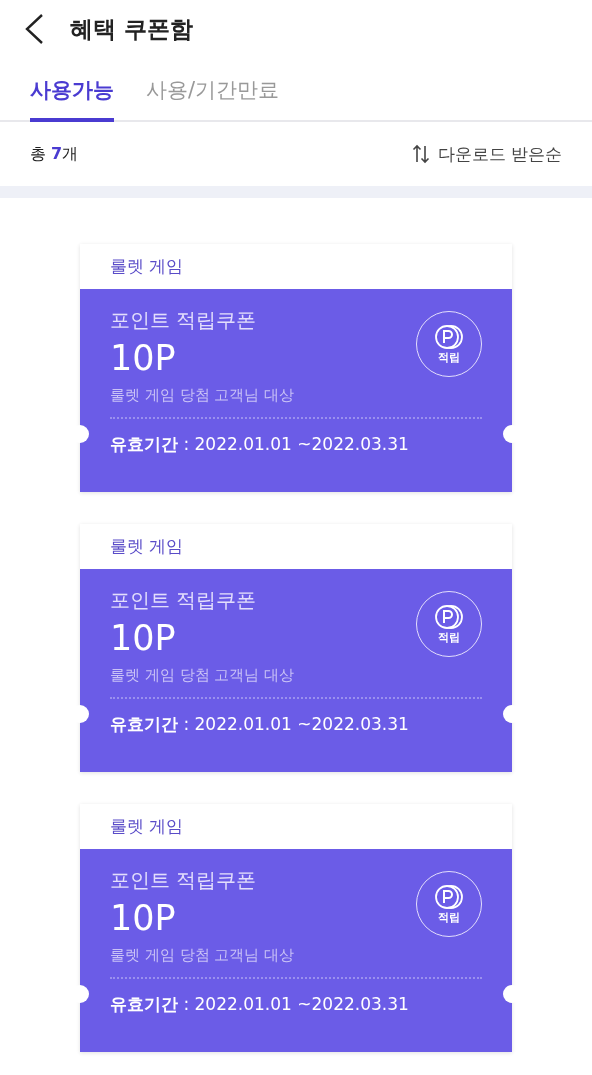 This screenshot has height=1075, width=592. Describe the element at coordinates (213, 99) in the screenshot. I see `tab: 사용/기간만료` at that location.